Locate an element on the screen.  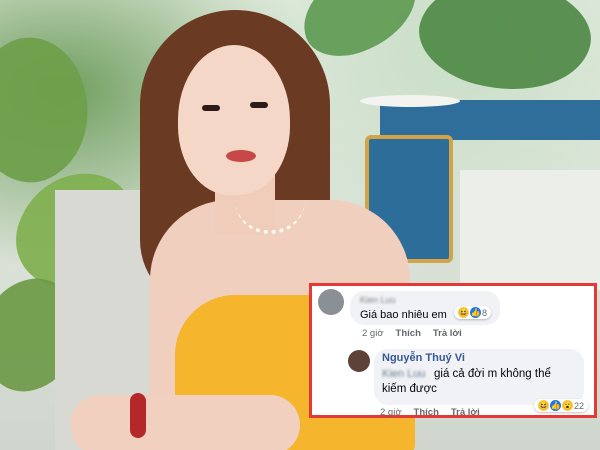
comment-author: Kien Luu is located at coordinates (378, 300).